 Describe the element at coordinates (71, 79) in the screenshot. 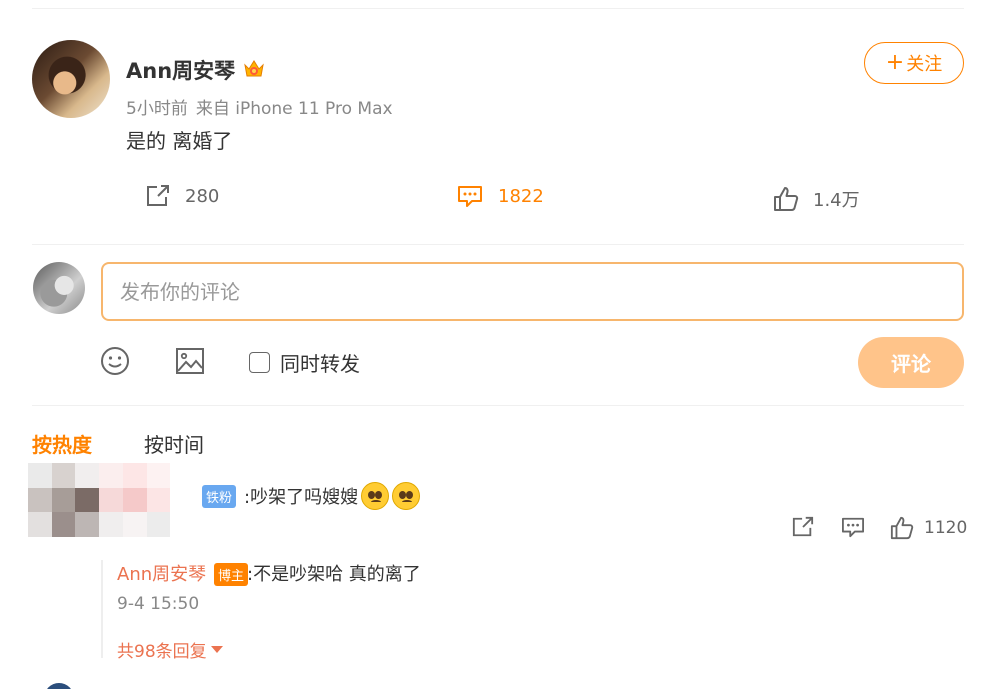

I see `author-avatar` at that location.